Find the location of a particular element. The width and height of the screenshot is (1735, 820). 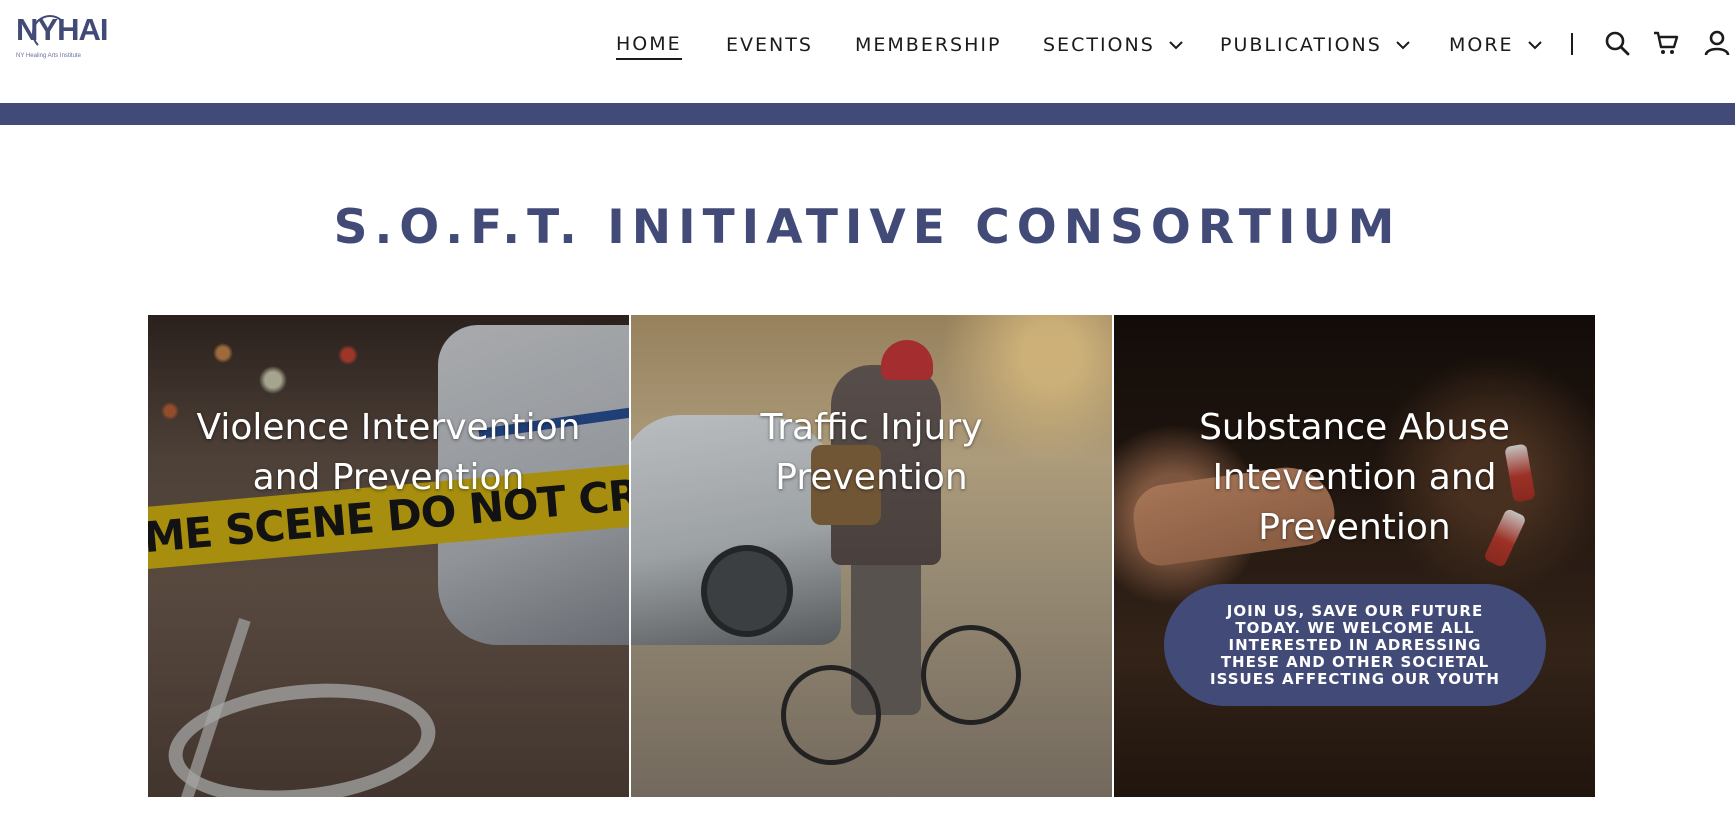

nav-item-membership: MEMBERSHIP is located at coordinates (928, 45).